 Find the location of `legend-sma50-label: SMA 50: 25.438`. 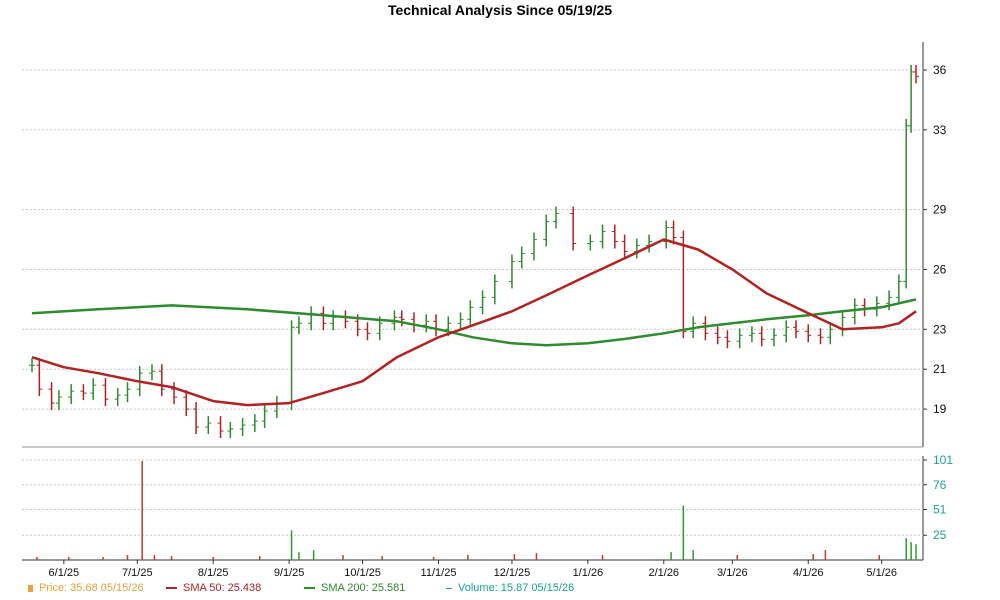

legend-sma50-label: SMA 50: 25.438 is located at coordinates (222, 588).